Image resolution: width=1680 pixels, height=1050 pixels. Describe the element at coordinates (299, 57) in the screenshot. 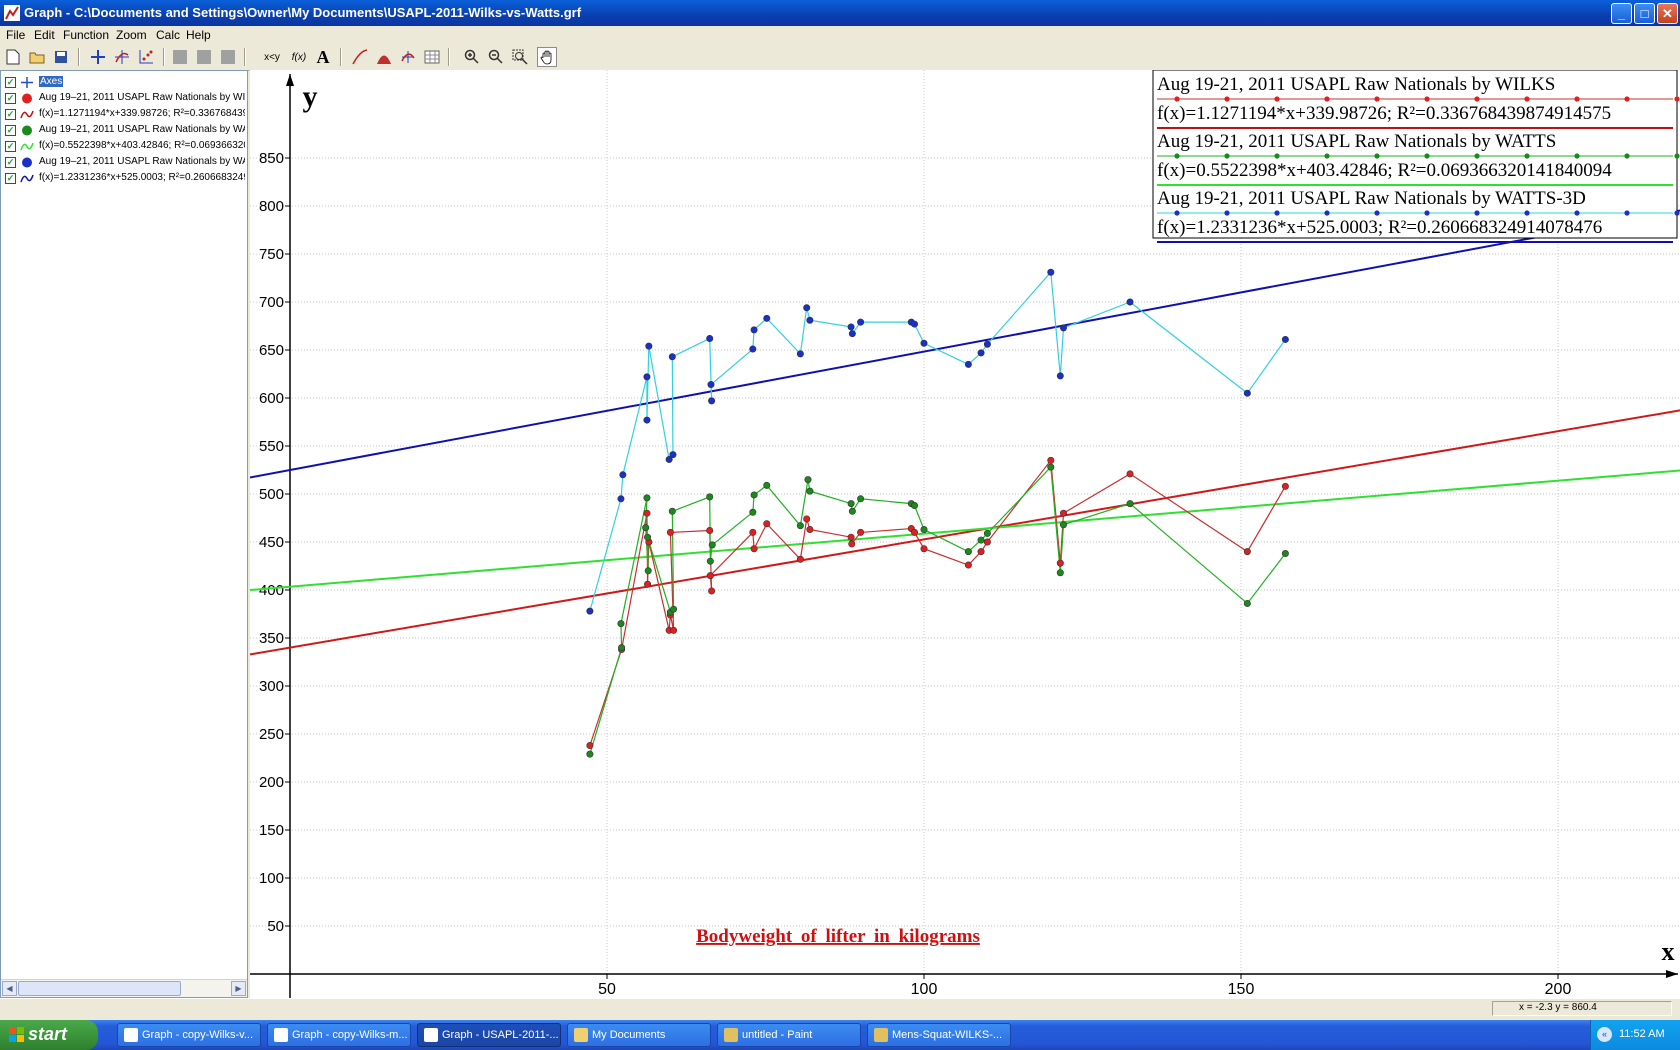

I see `evaluate-fx-button: f(x)` at that location.